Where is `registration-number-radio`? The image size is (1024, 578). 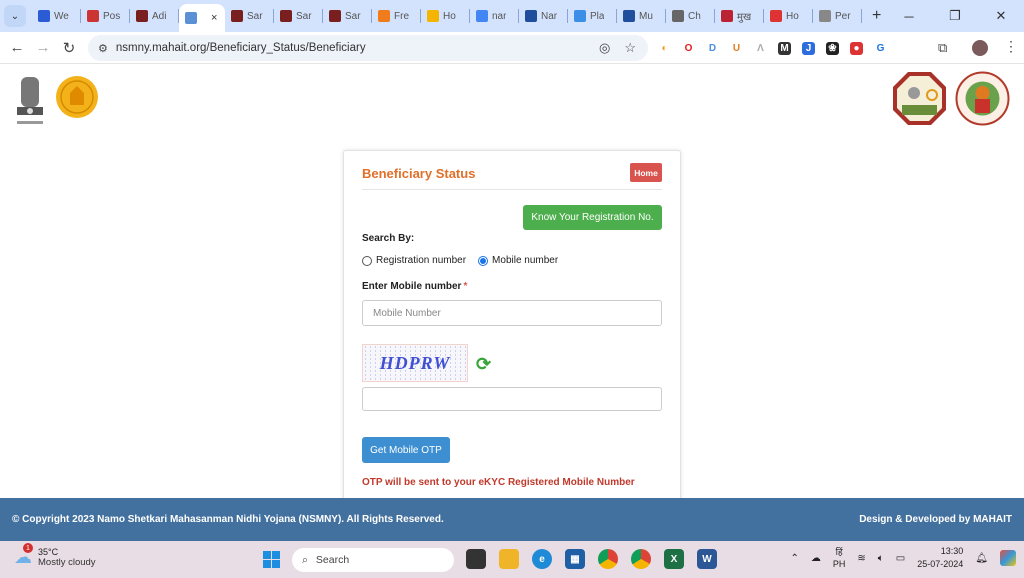 registration-number-radio is located at coordinates (367, 260).